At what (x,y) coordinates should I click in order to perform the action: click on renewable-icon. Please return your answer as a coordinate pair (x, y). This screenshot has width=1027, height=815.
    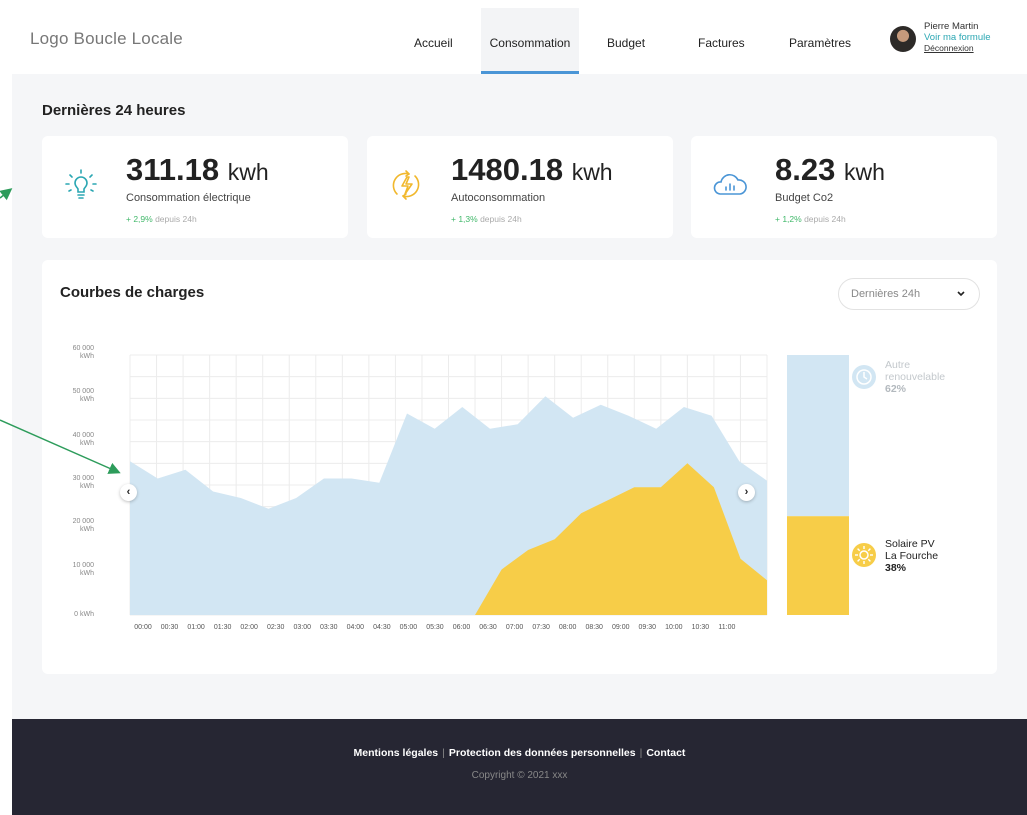
    Looking at the image, I should click on (864, 377).